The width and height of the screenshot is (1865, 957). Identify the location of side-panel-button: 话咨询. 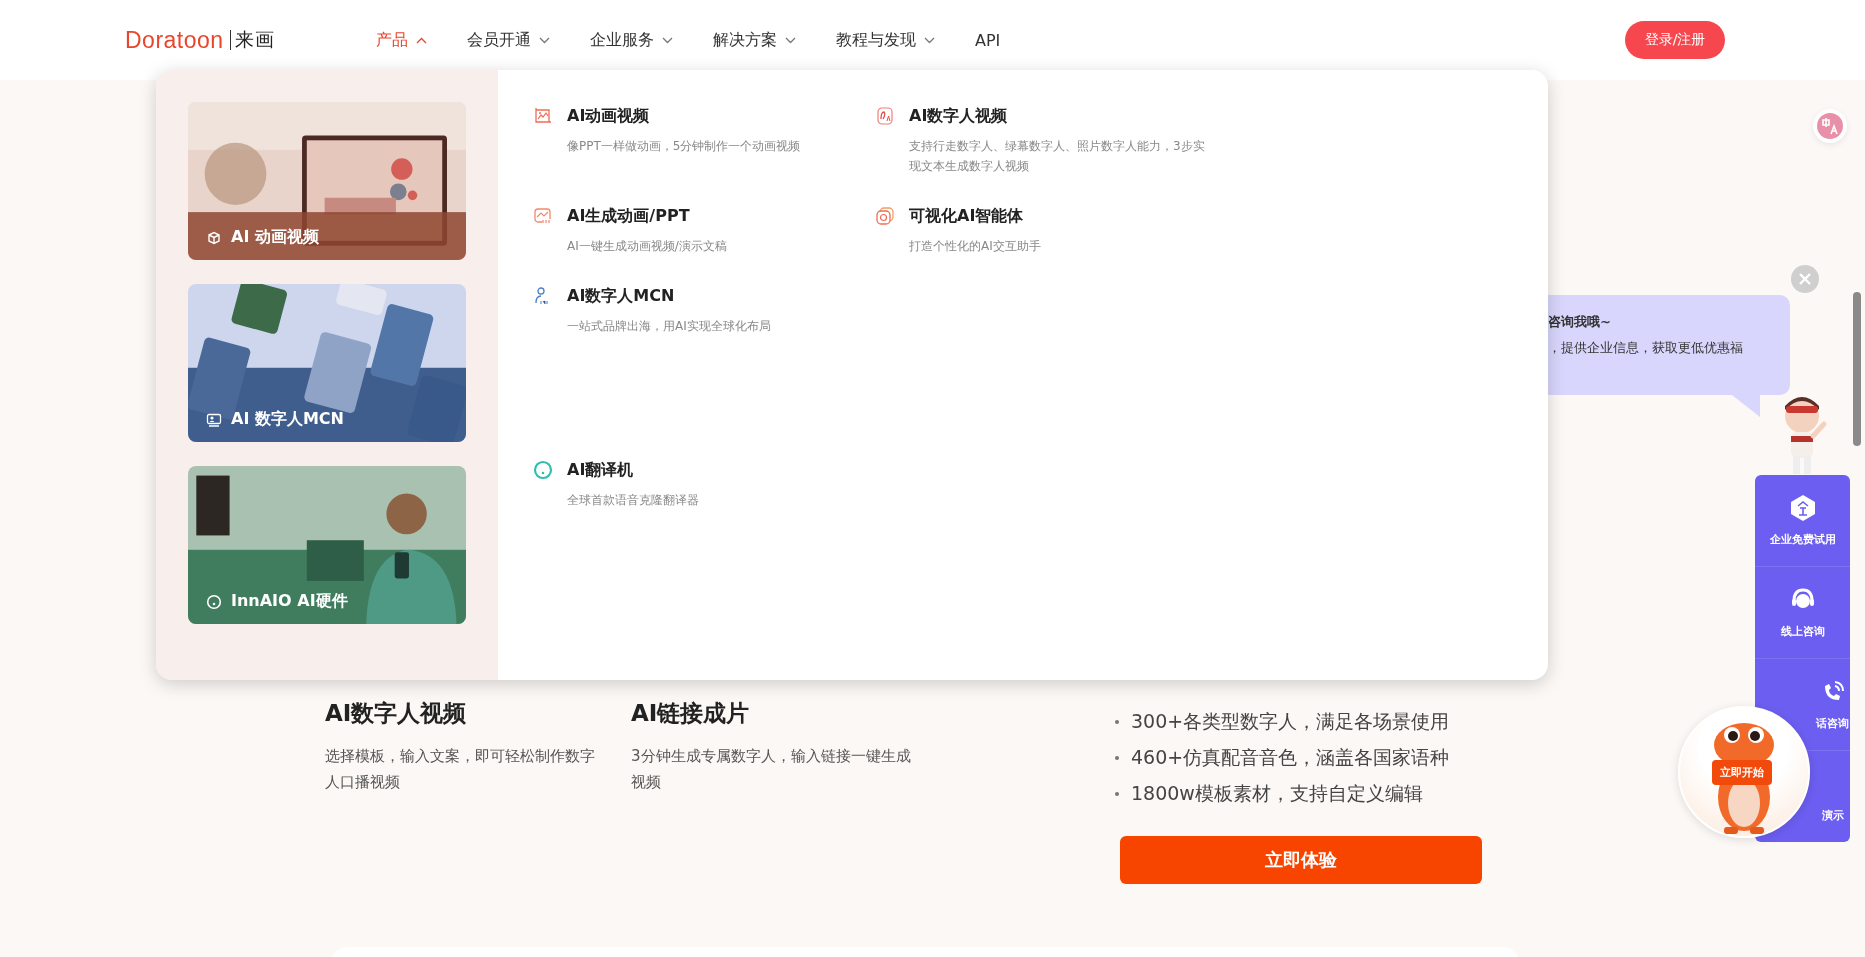
(1832, 704).